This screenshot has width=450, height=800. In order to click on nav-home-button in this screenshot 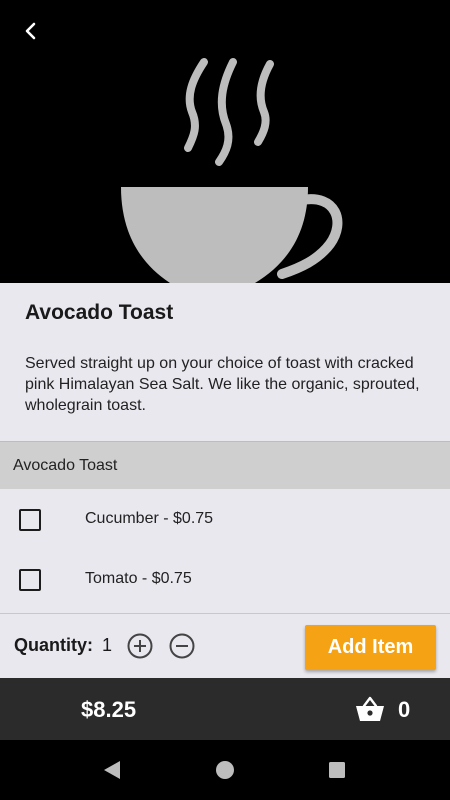, I will do `click(225, 770)`.